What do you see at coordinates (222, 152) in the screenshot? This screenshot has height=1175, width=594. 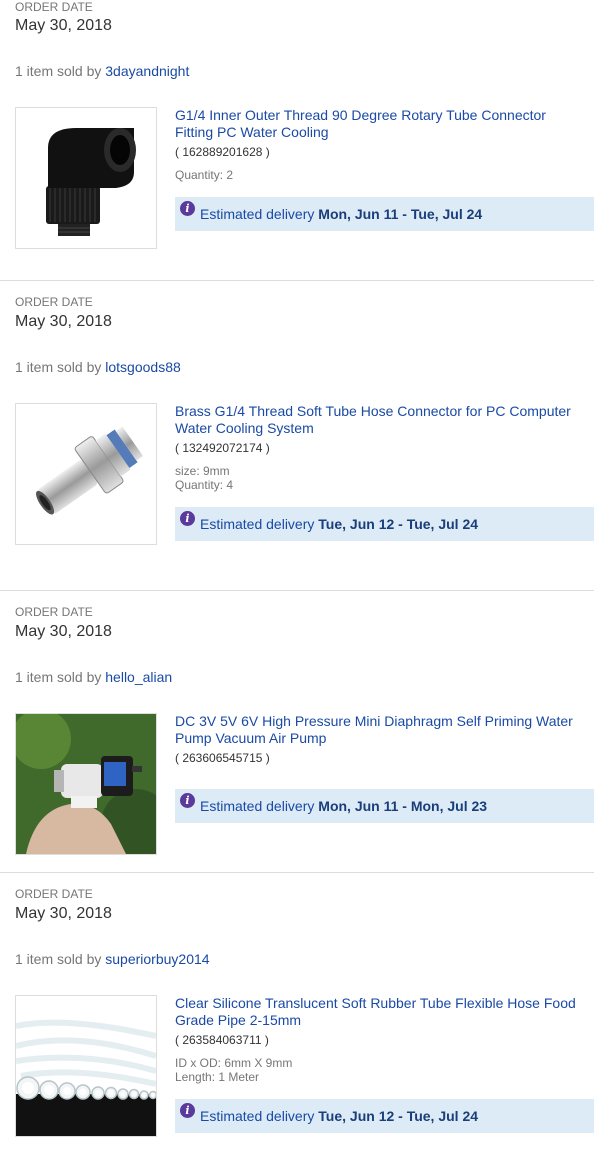 I see `item-number: ( 162889201628 )` at bounding box center [222, 152].